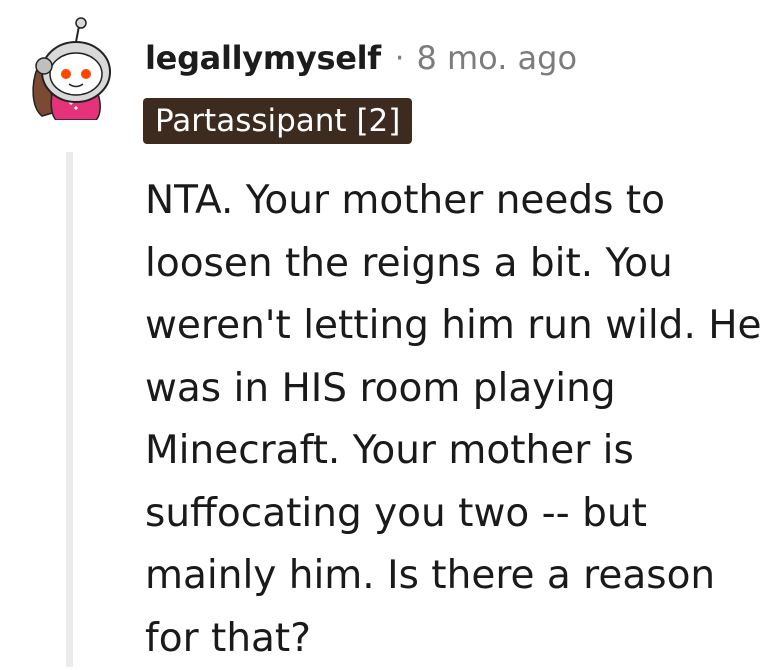  Describe the element at coordinates (263, 58) in the screenshot. I see `username-link: legallymyself` at that location.